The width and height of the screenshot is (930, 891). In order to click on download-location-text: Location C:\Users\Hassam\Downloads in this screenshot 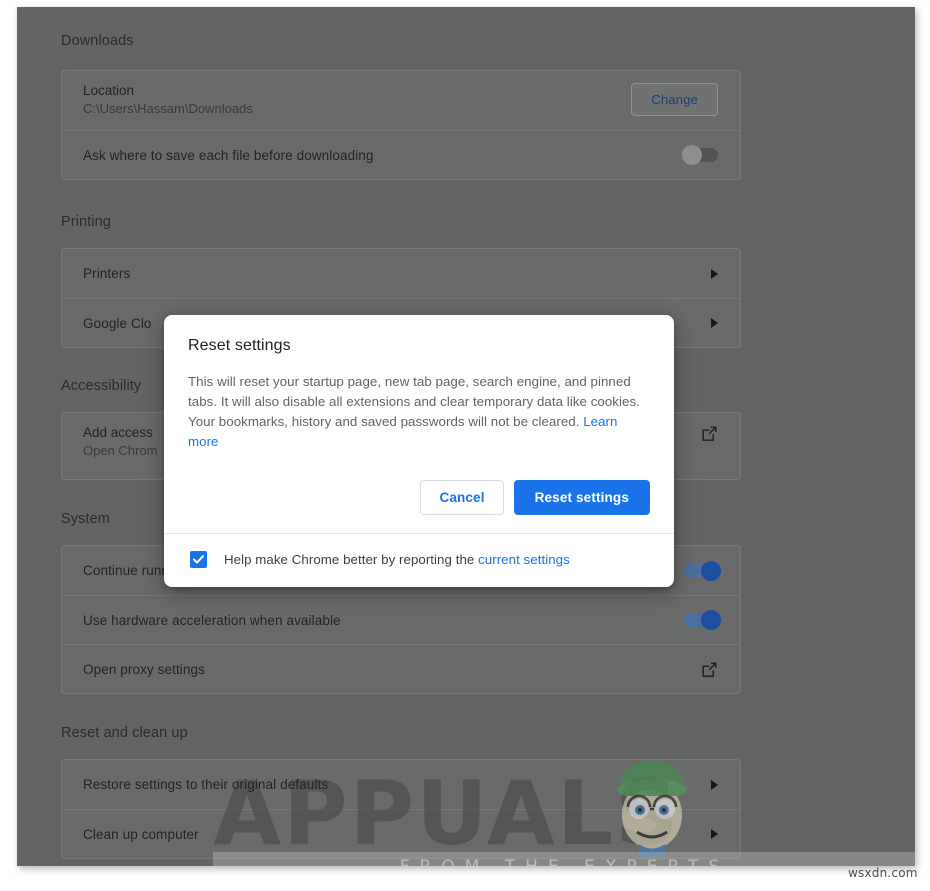, I will do `click(357, 99)`.